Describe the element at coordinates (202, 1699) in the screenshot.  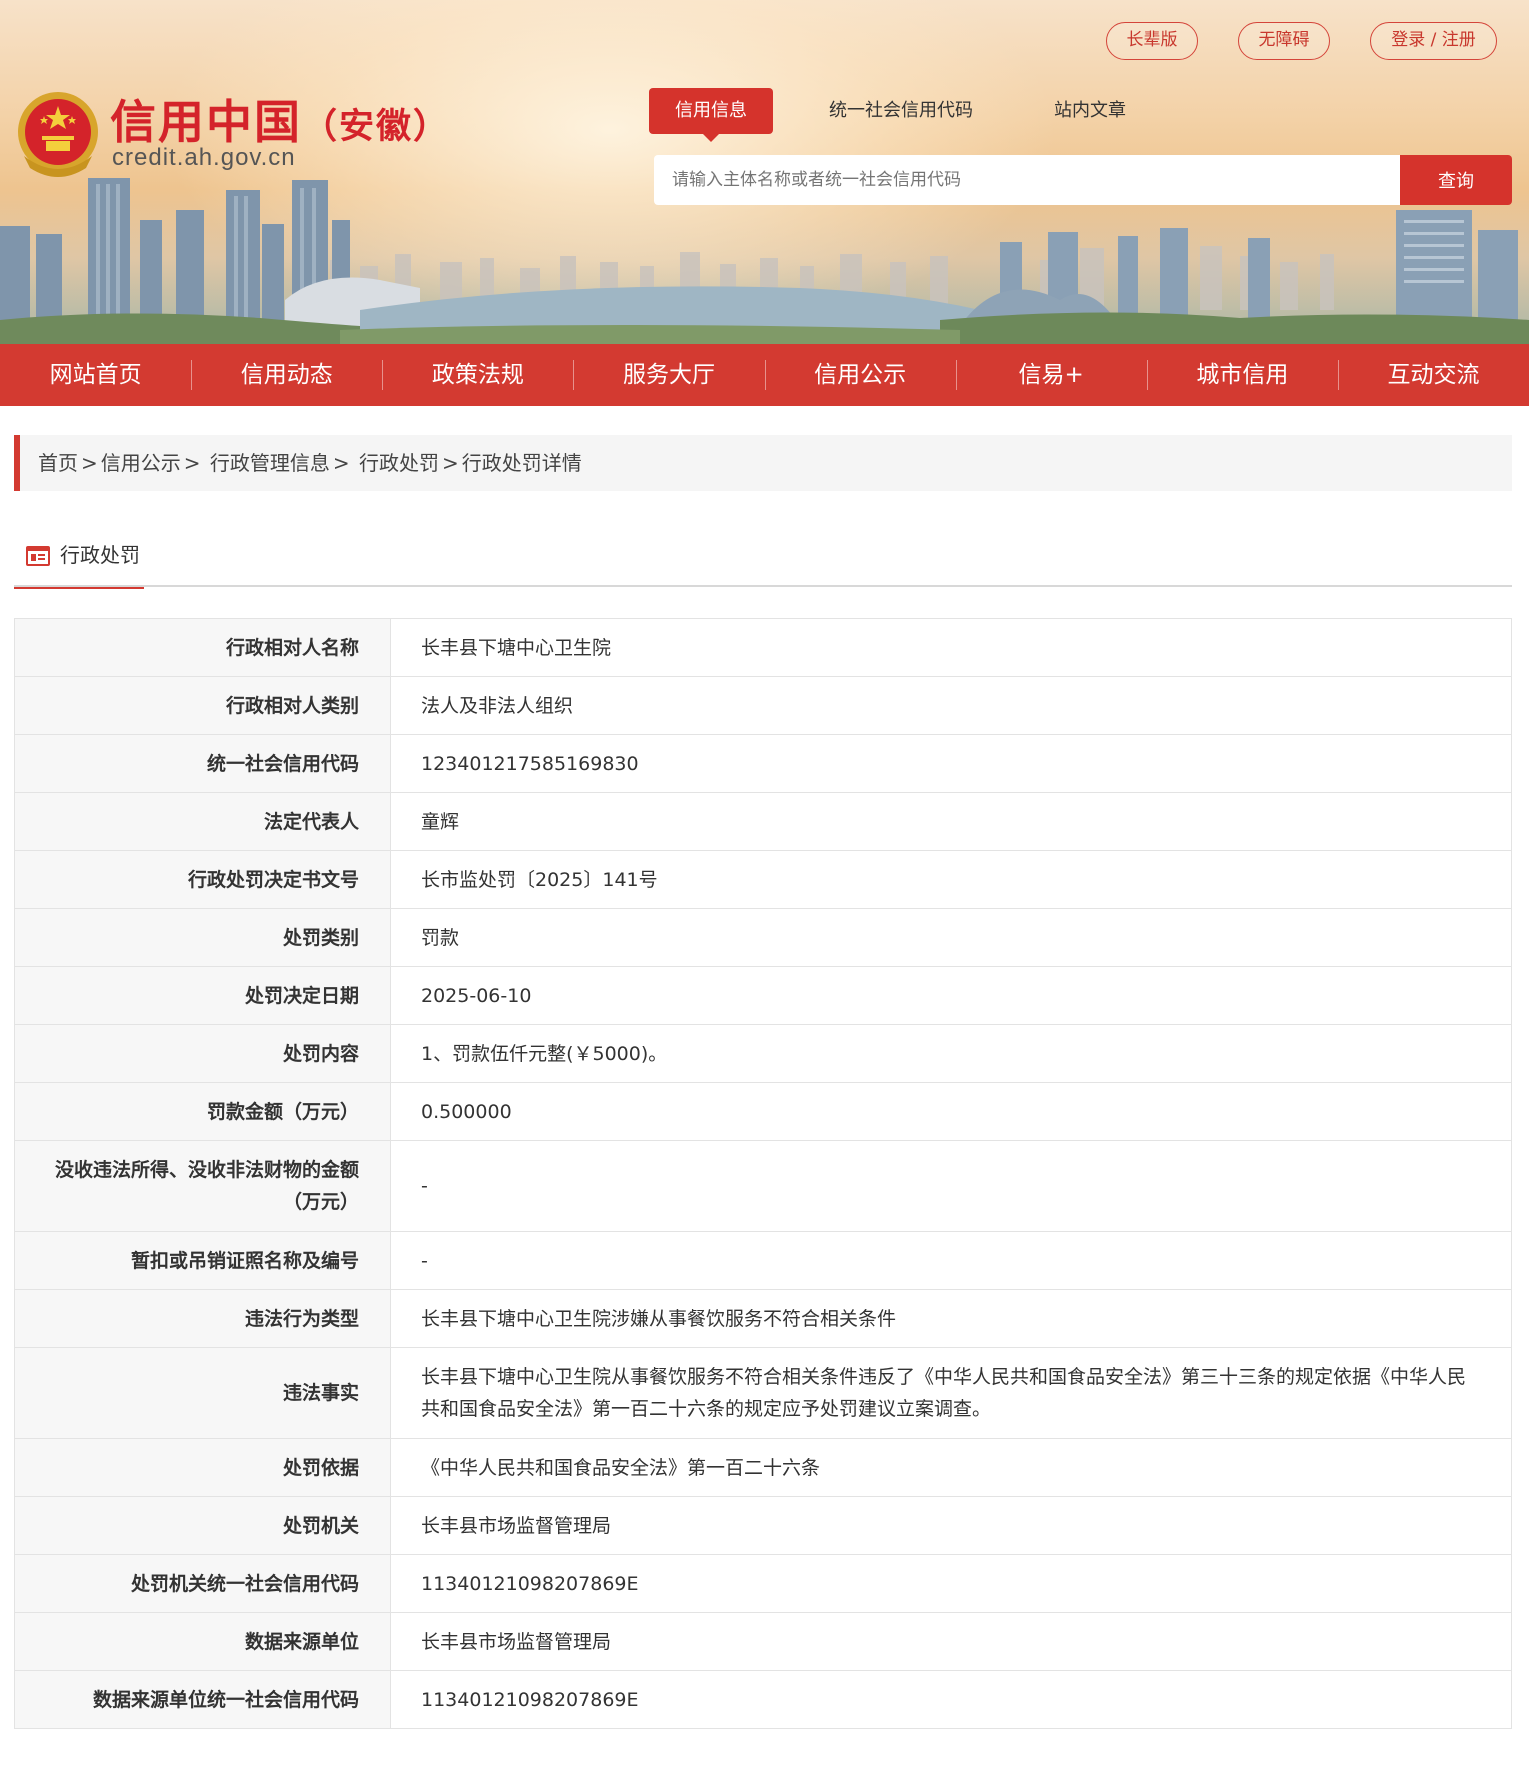
I see `row-label: 数据来源单位统一社会信用代码` at that location.